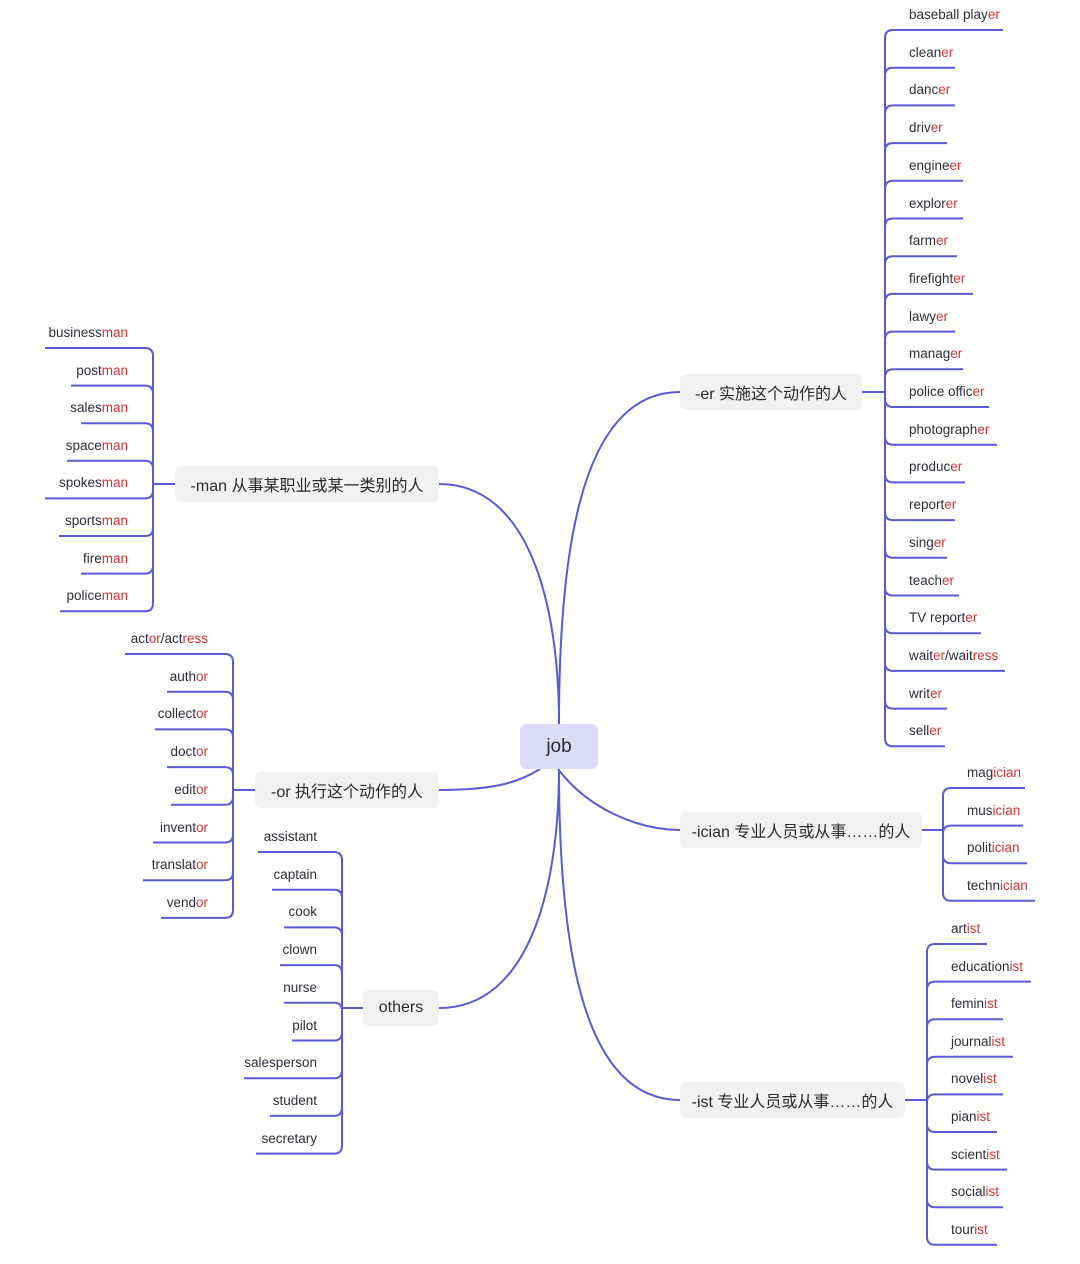 This screenshot has height=1264, width=1080. I want to click on leaf-ician-3: technician, so click(997, 886).